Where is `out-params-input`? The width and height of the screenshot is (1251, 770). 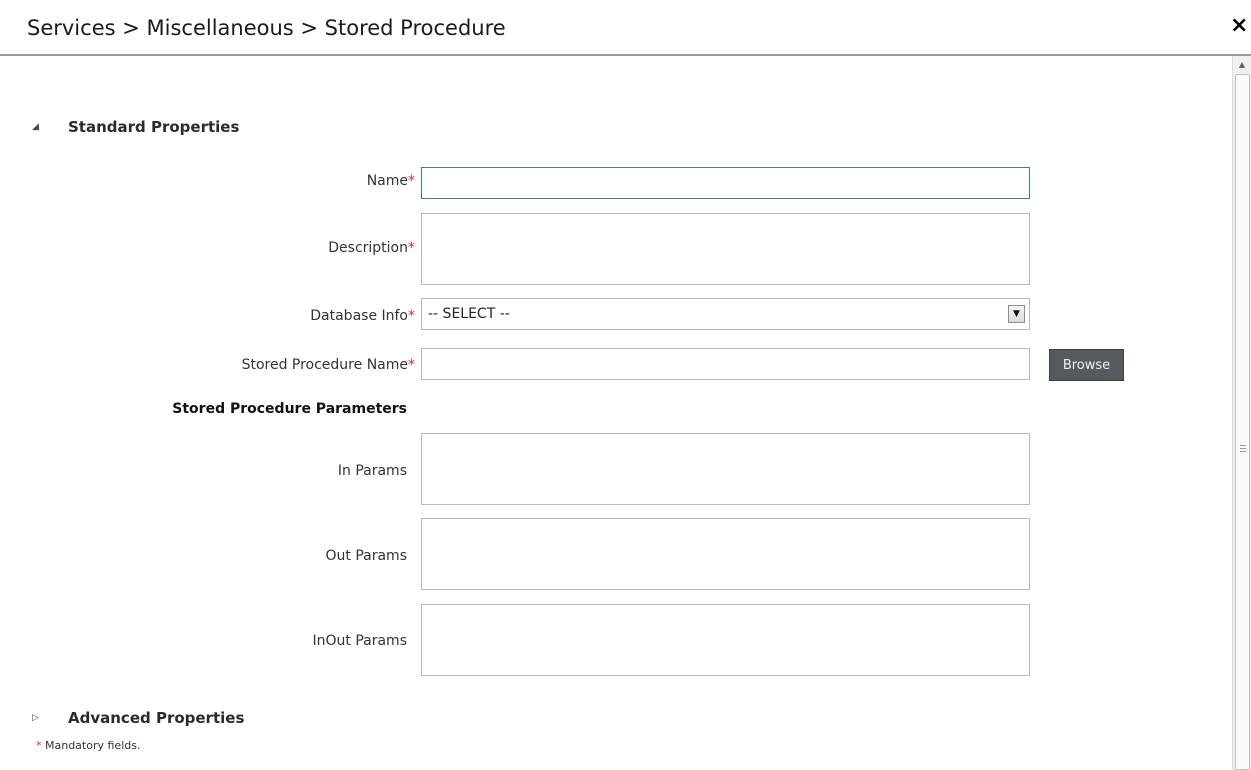 out-params-input is located at coordinates (725, 554).